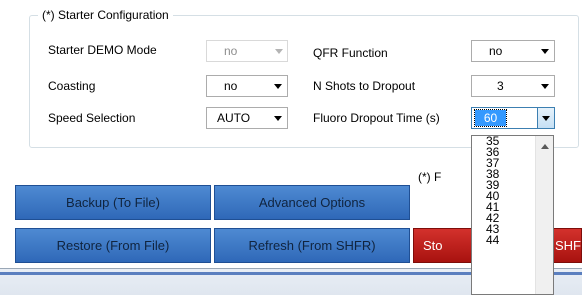 The image size is (582, 295). I want to click on scroll-up-icon, so click(545, 146).